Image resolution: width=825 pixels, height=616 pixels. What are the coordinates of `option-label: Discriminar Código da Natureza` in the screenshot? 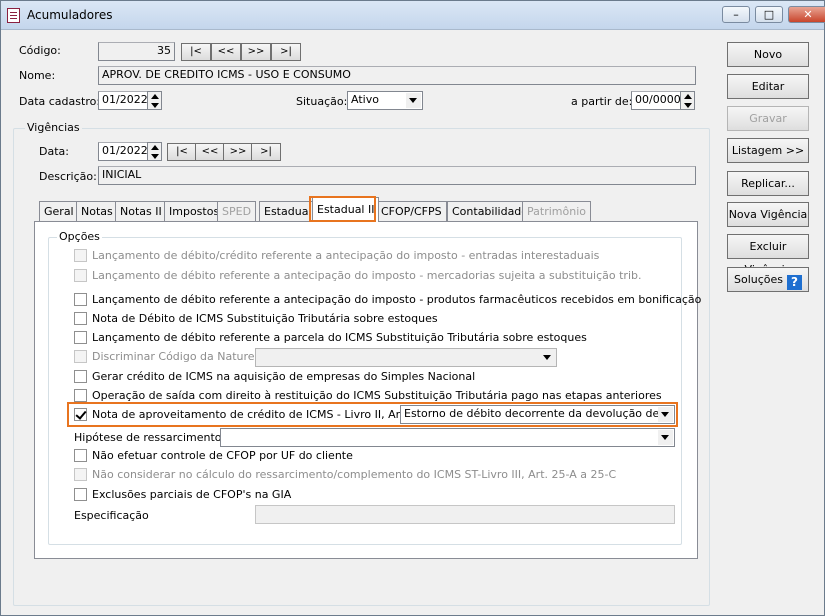 It's located at (180, 356).